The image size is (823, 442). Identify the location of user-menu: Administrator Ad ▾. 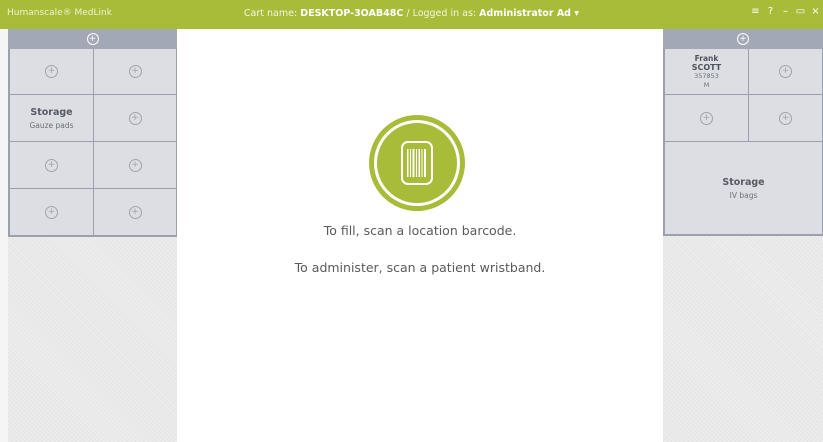
(529, 13).